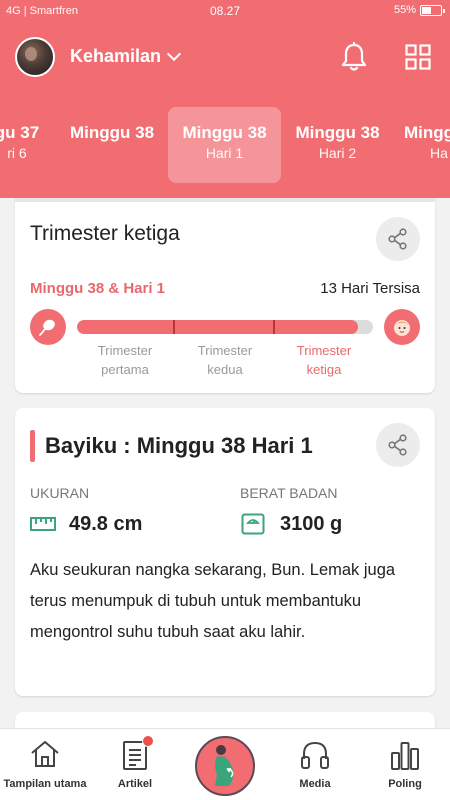  Describe the element at coordinates (404, 10) in the screenshot. I see `battery-percent: 55%` at that location.